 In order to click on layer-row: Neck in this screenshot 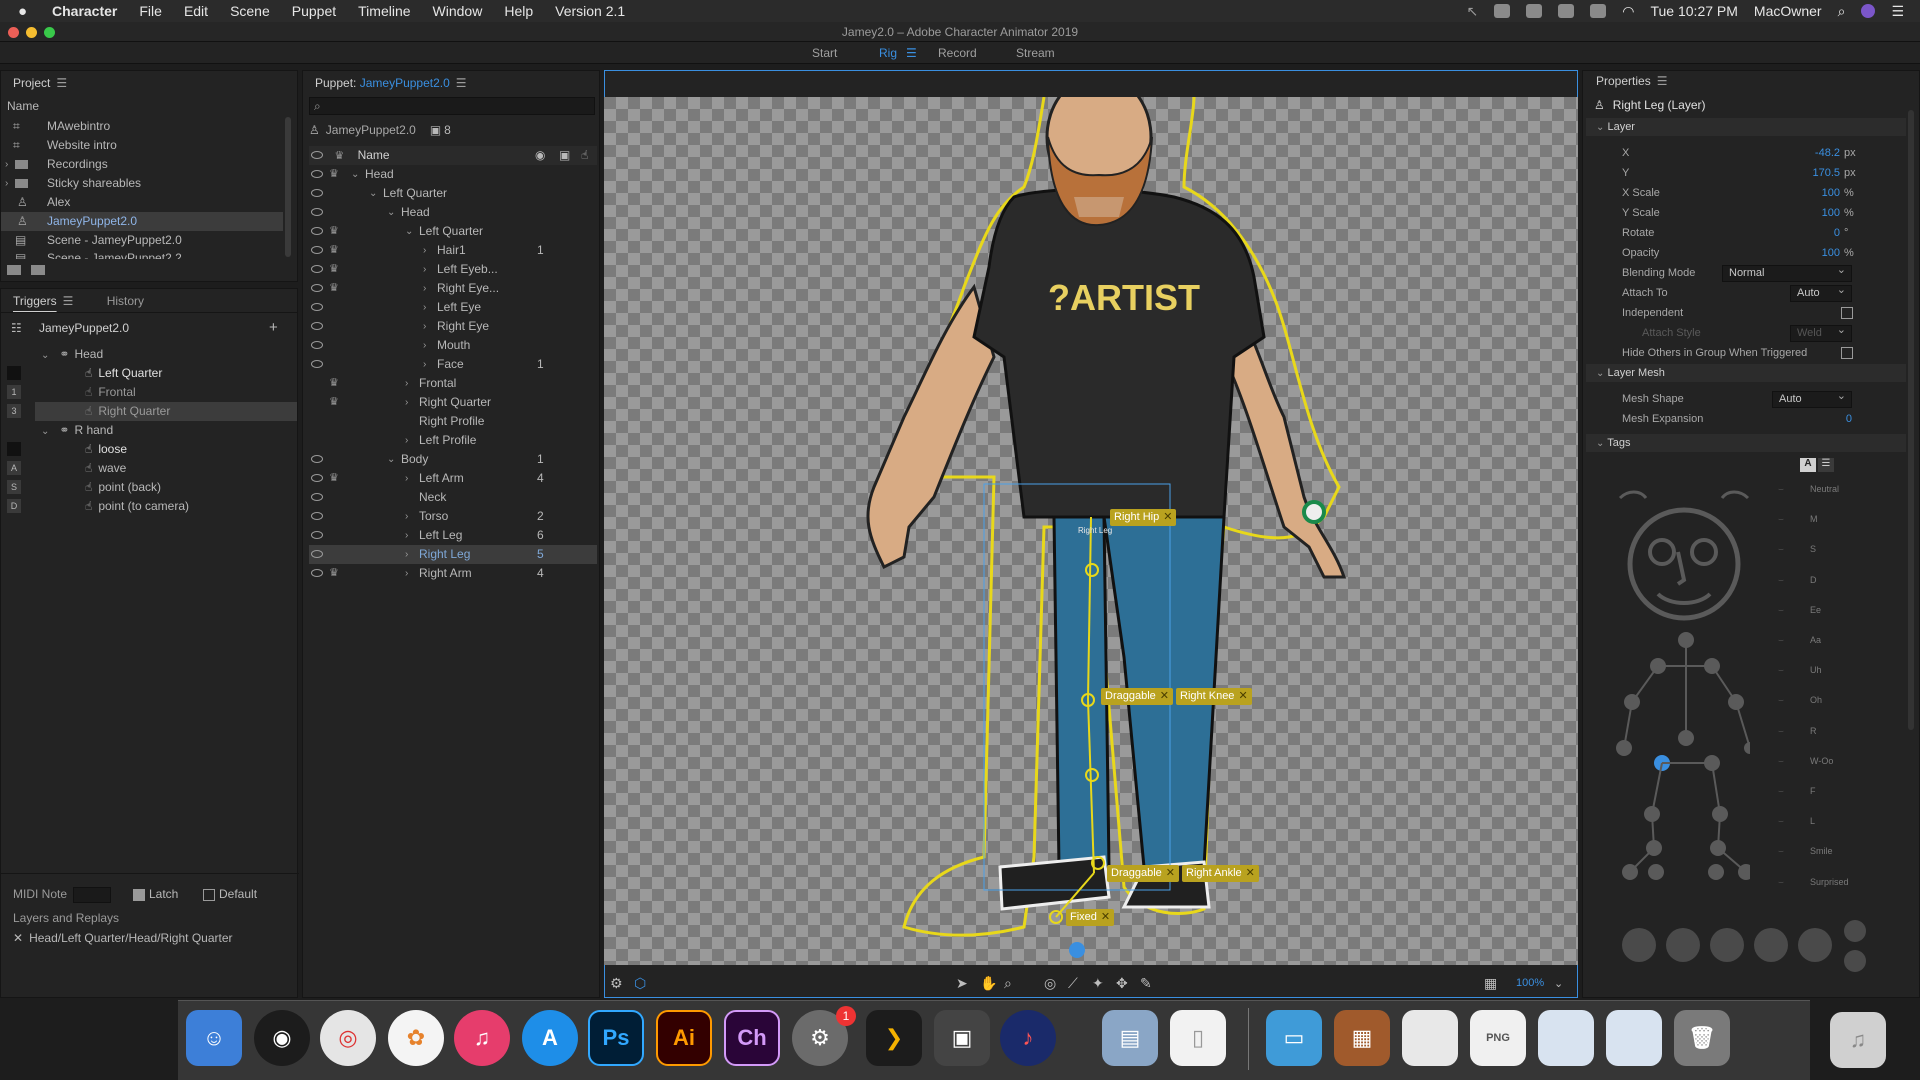, I will do `click(453, 497)`.